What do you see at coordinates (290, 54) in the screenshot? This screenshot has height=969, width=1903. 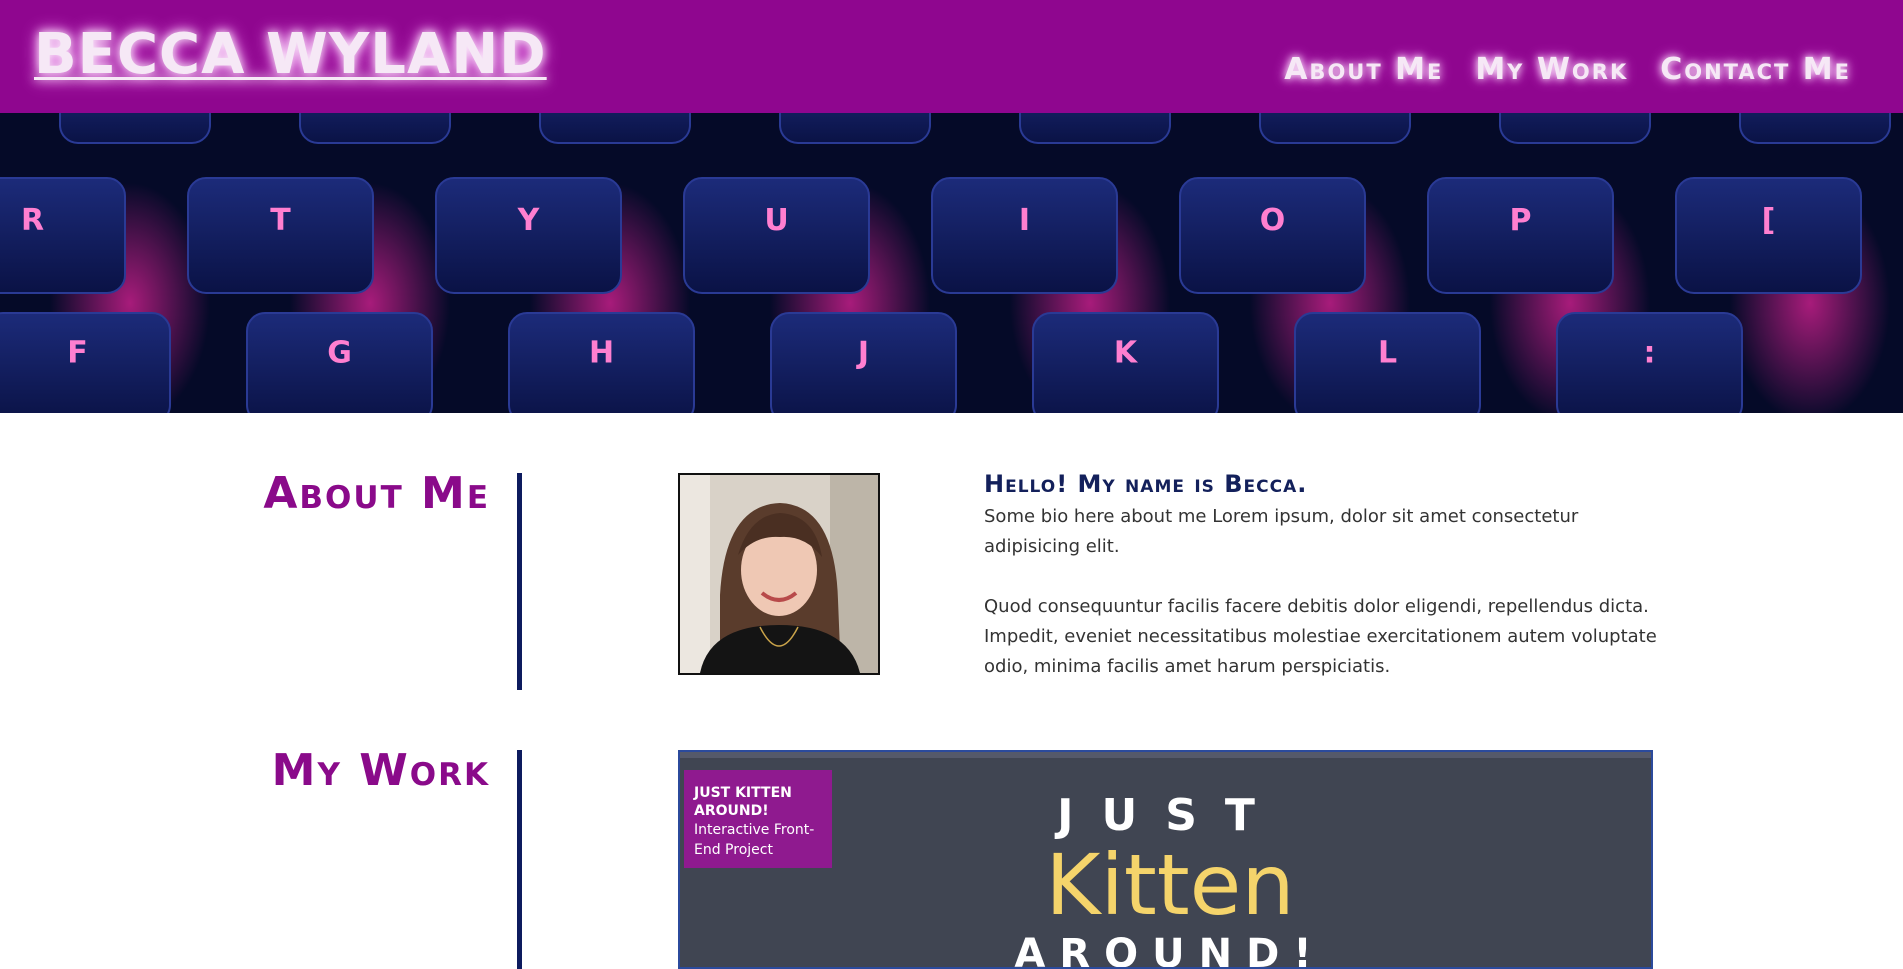 I see `site-brand-link: BECCA WYLAND` at bounding box center [290, 54].